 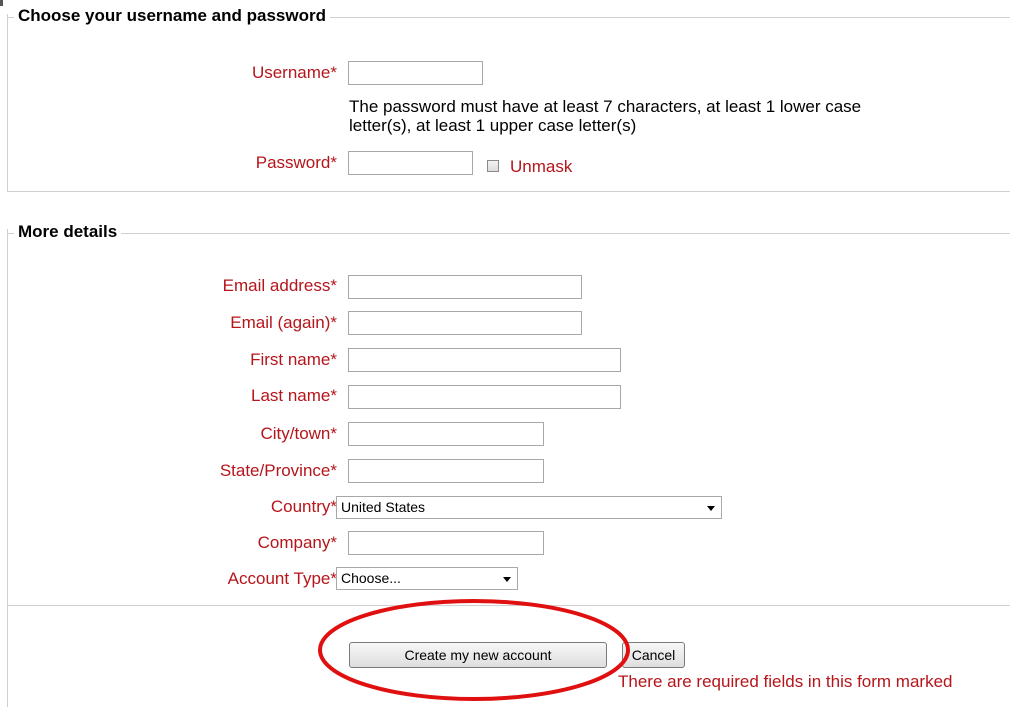 I want to click on country-label: Country*, so click(x=303, y=506).